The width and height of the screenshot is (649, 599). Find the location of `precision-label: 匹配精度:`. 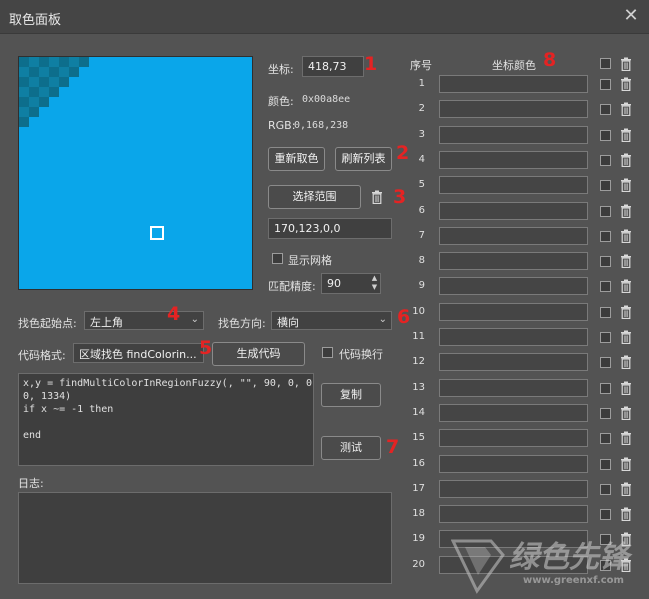

precision-label: 匹配精度: is located at coordinates (292, 286).